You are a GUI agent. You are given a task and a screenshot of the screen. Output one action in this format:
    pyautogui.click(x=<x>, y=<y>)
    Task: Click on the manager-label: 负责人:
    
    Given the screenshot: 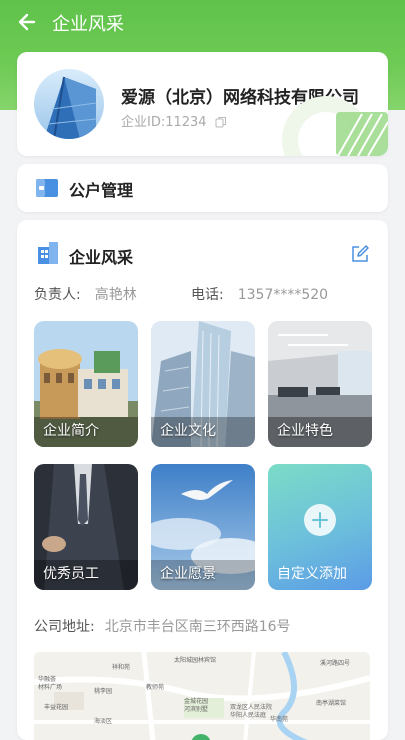 What is the action you would take?
    pyautogui.click(x=57, y=295)
    